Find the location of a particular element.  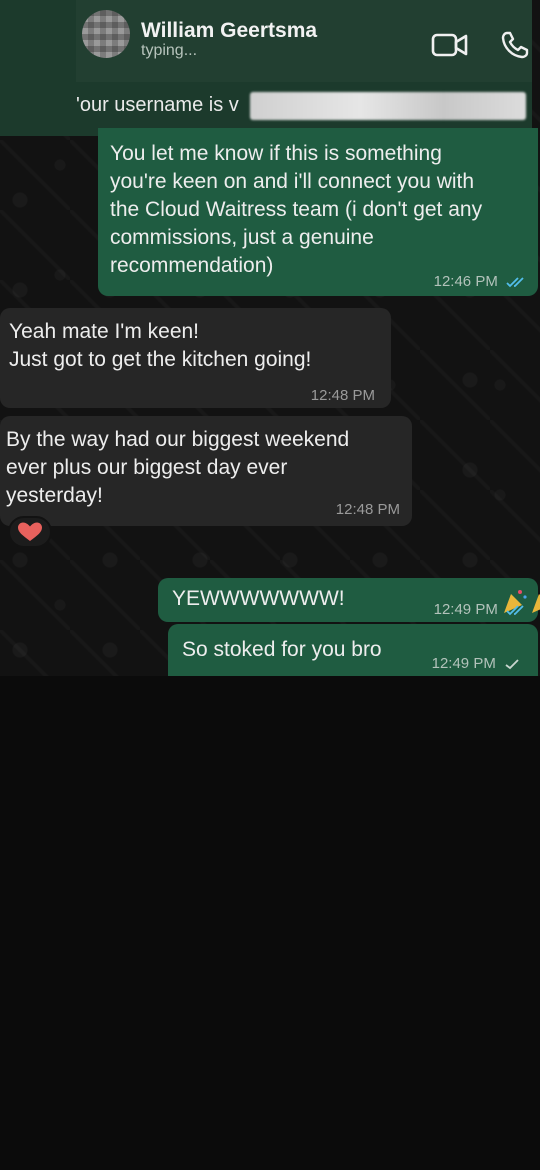

notice-text: 'our username is v is located at coordinates (157, 105).